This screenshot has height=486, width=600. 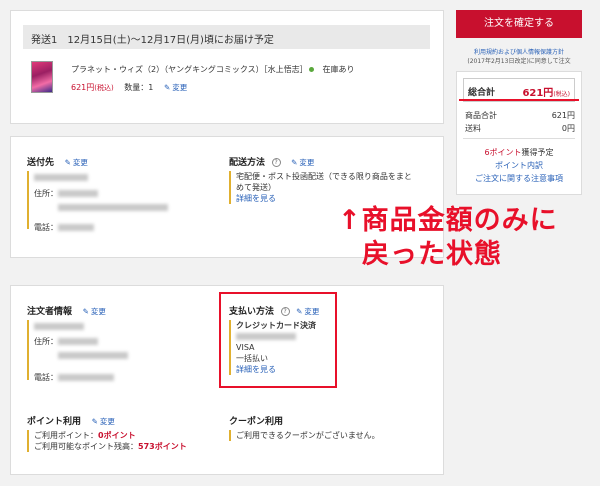 I want to click on terms-link: 利用規約および個人情報保護方針, so click(x=519, y=52).